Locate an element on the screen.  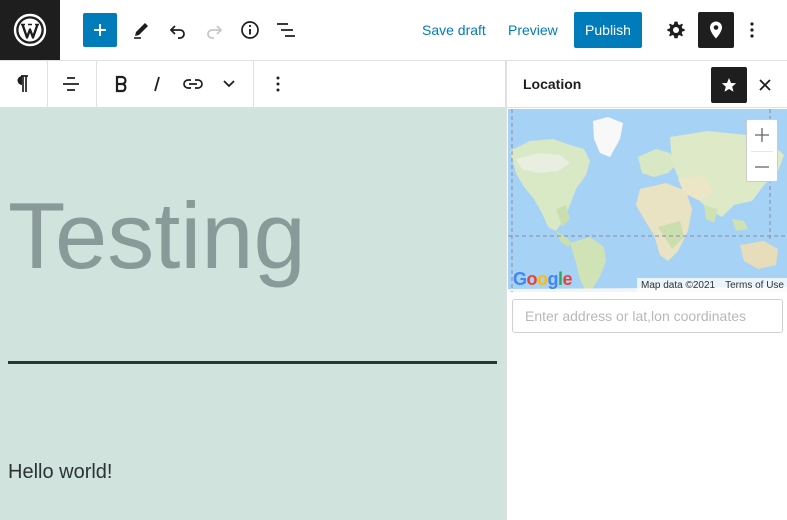
italic-icon is located at coordinates (157, 84).